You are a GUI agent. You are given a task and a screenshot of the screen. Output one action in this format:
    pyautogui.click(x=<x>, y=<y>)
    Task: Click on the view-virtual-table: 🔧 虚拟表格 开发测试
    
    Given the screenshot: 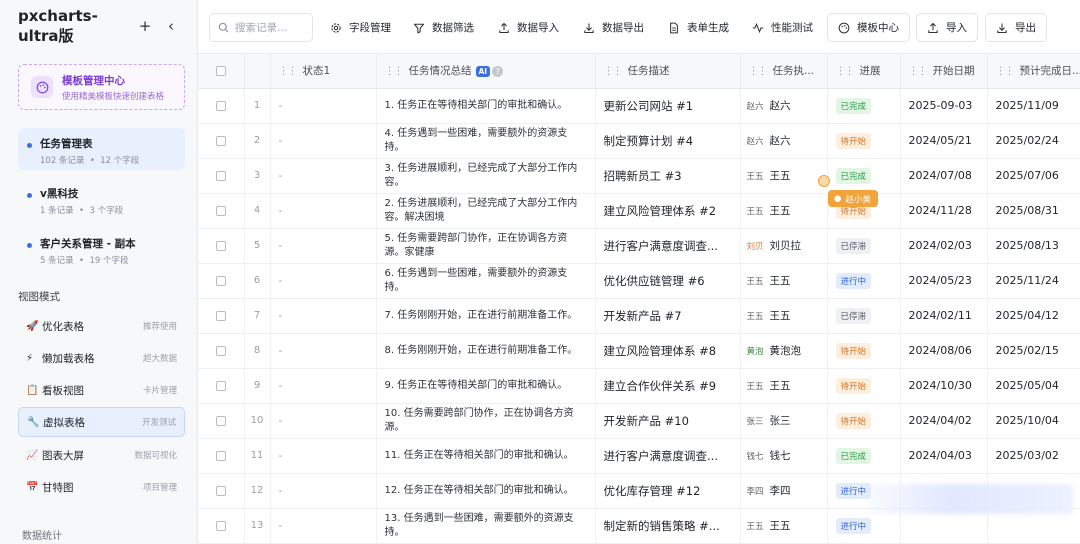 What is the action you would take?
    pyautogui.click(x=101, y=422)
    